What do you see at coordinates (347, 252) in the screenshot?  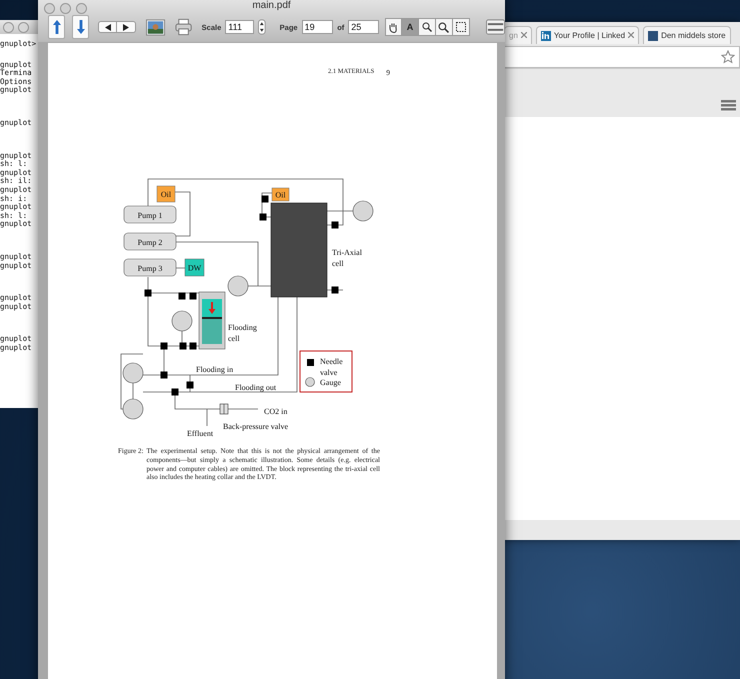 I see `tri-axial-label: Tri-Axial` at bounding box center [347, 252].